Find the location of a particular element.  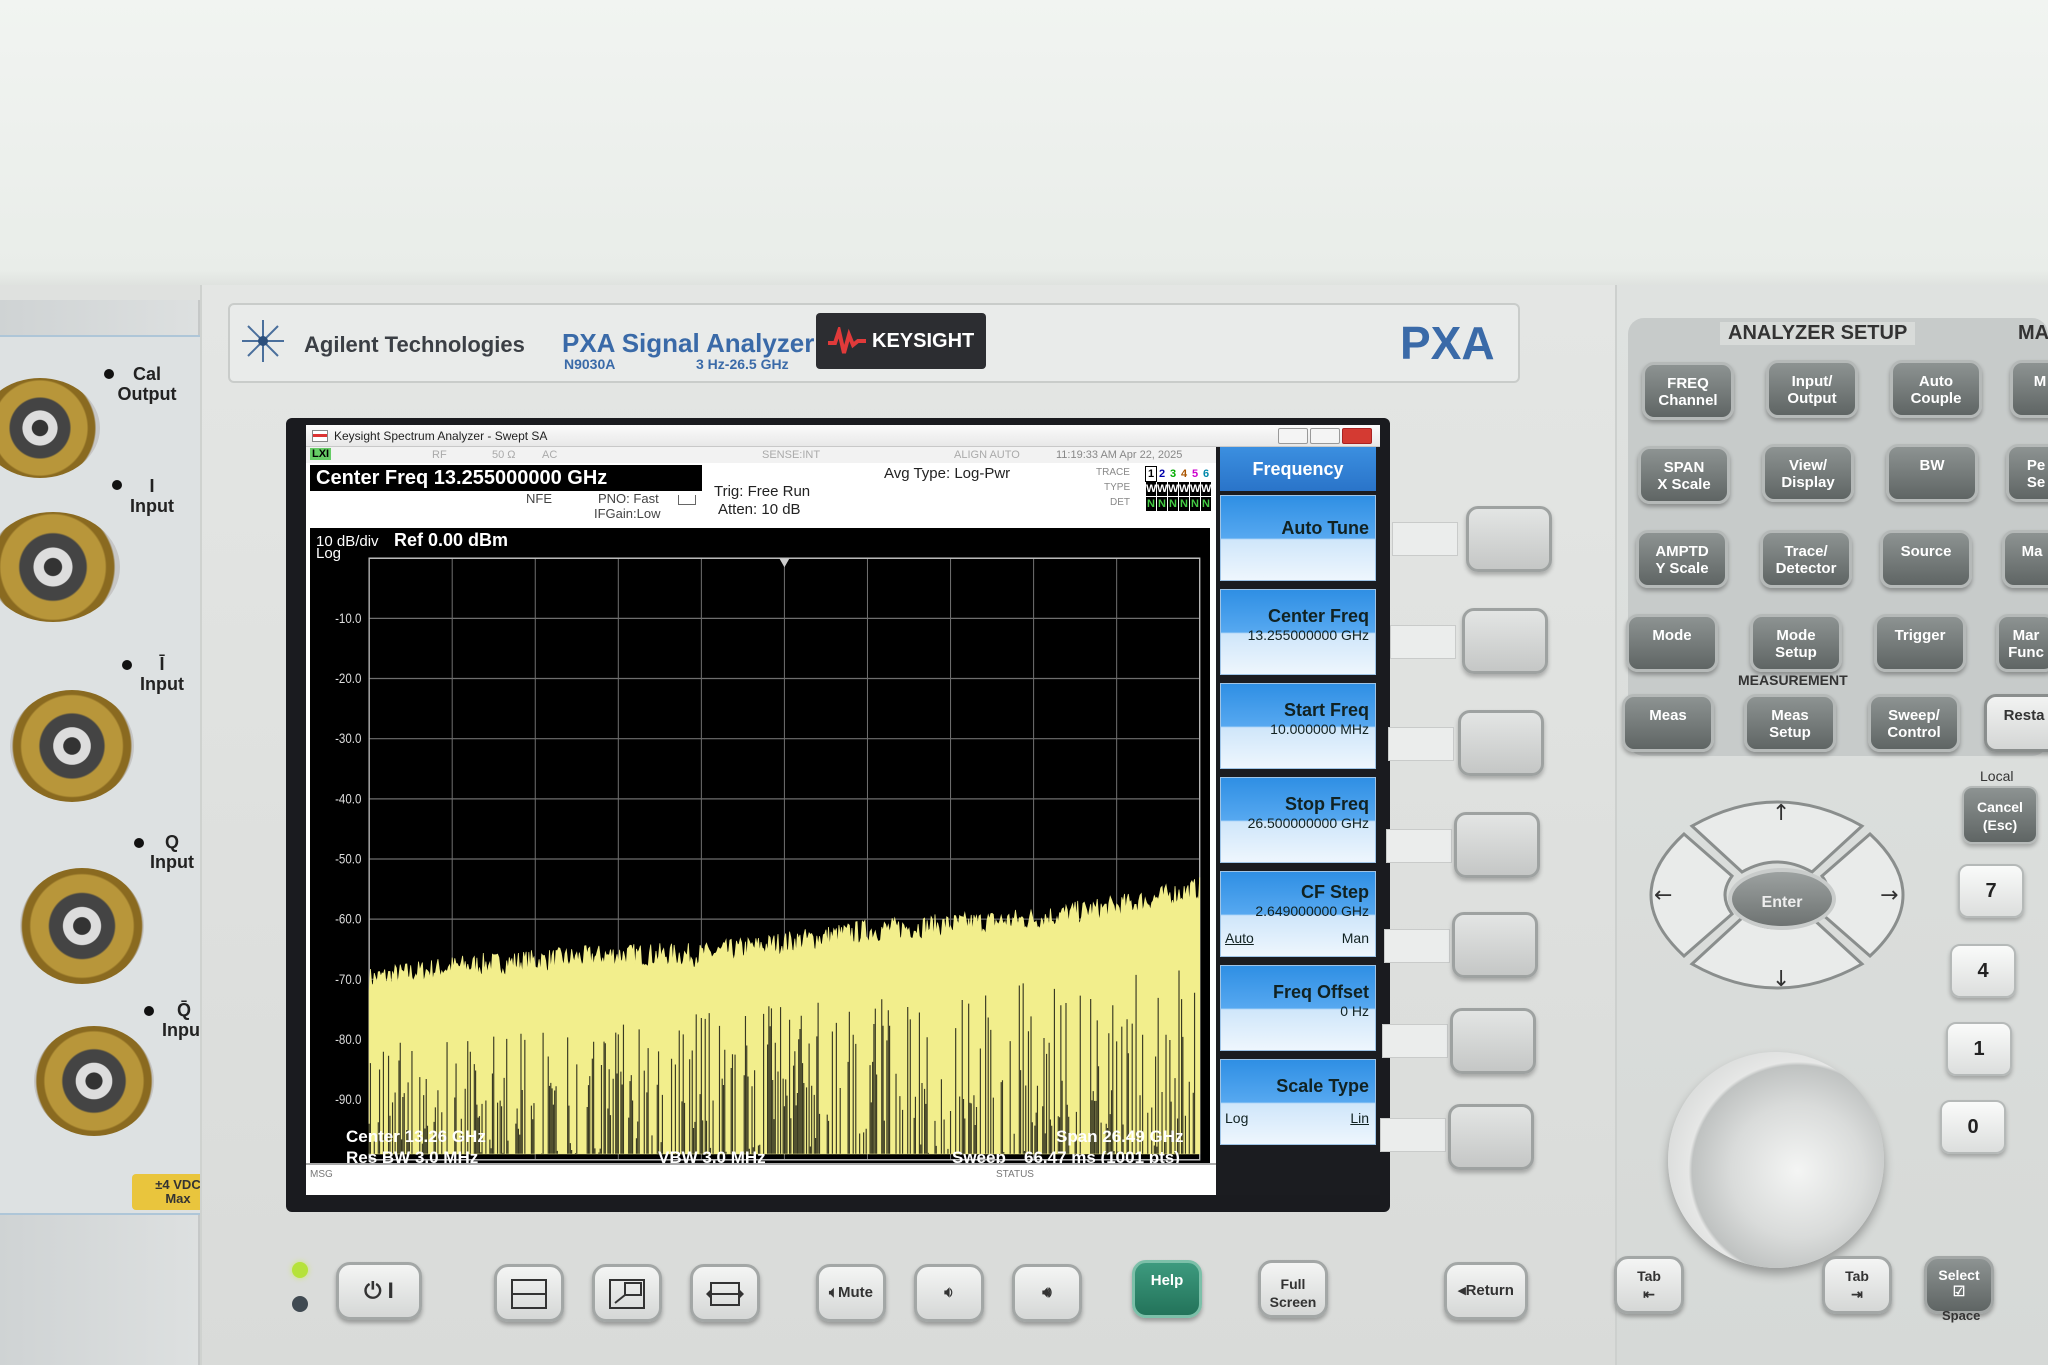

trace-label: TRACE is located at coordinates (1113, 472).